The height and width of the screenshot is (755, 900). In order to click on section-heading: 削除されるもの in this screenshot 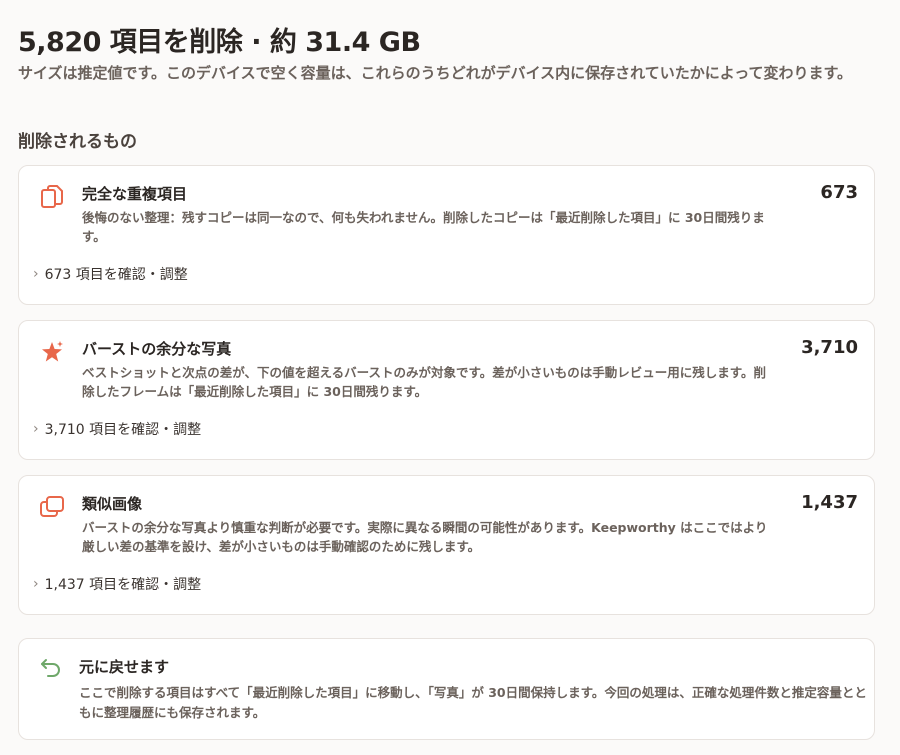, I will do `click(77, 142)`.